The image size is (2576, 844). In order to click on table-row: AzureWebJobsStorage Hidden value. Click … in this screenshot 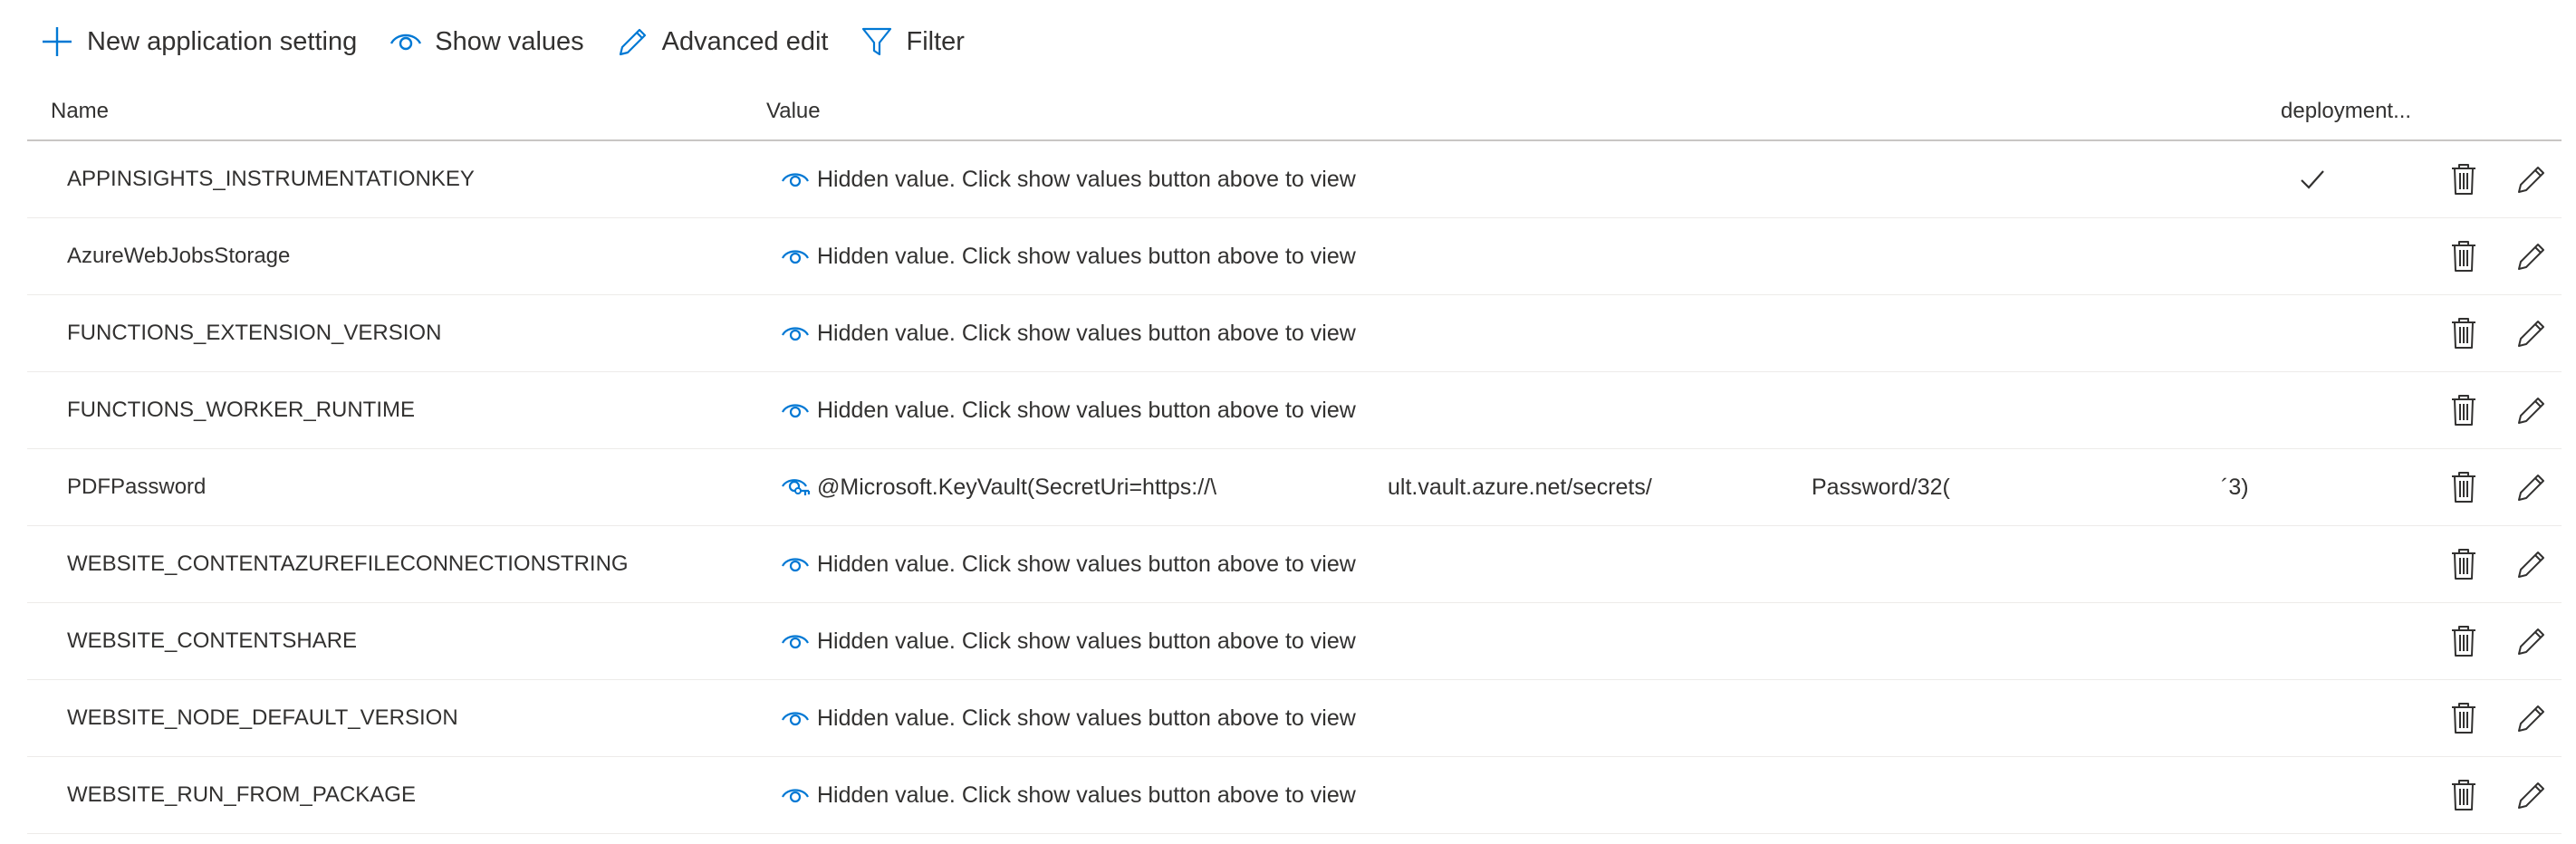, I will do `click(1294, 256)`.